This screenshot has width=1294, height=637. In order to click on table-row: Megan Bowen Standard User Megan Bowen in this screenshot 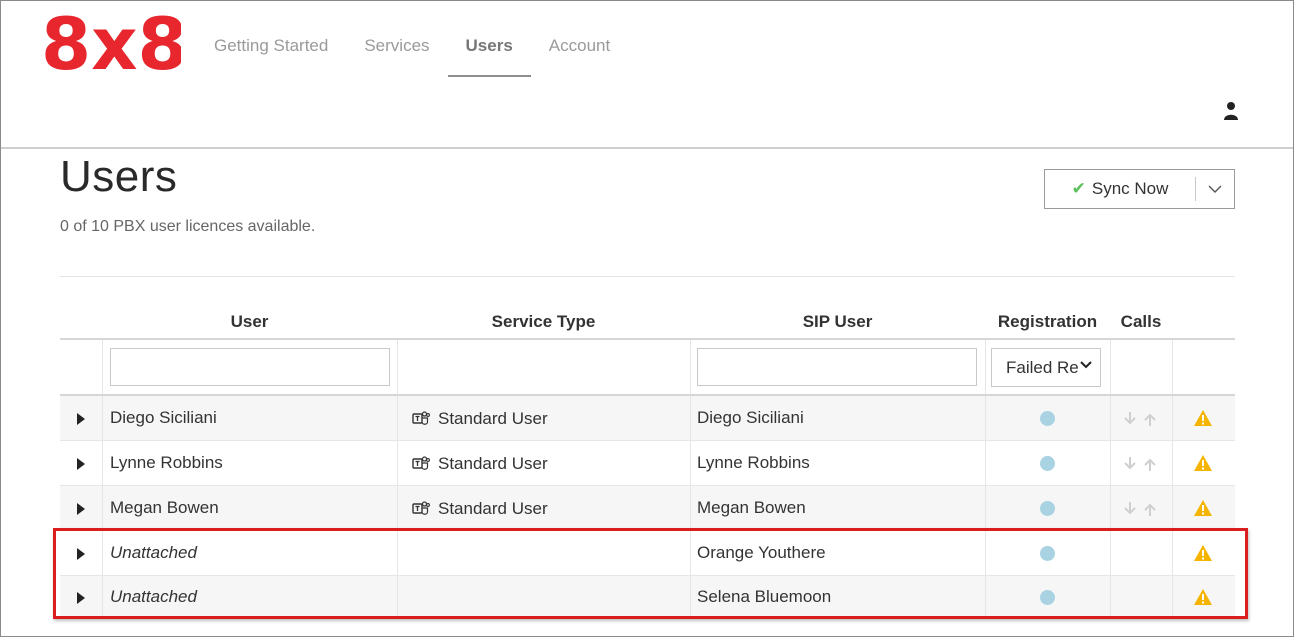, I will do `click(647, 508)`.